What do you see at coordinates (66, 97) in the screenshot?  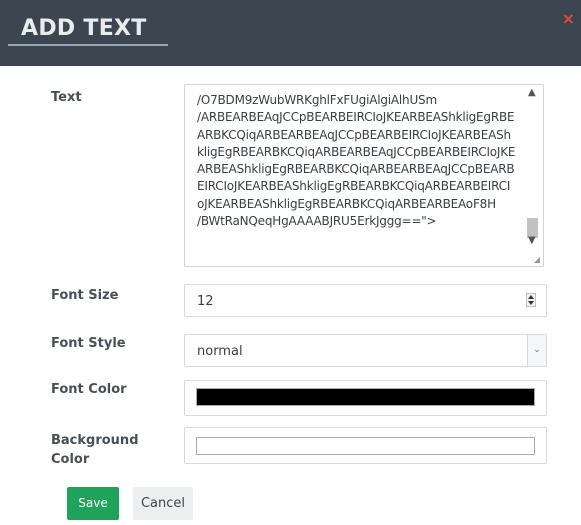 I see `text-label: Text` at bounding box center [66, 97].